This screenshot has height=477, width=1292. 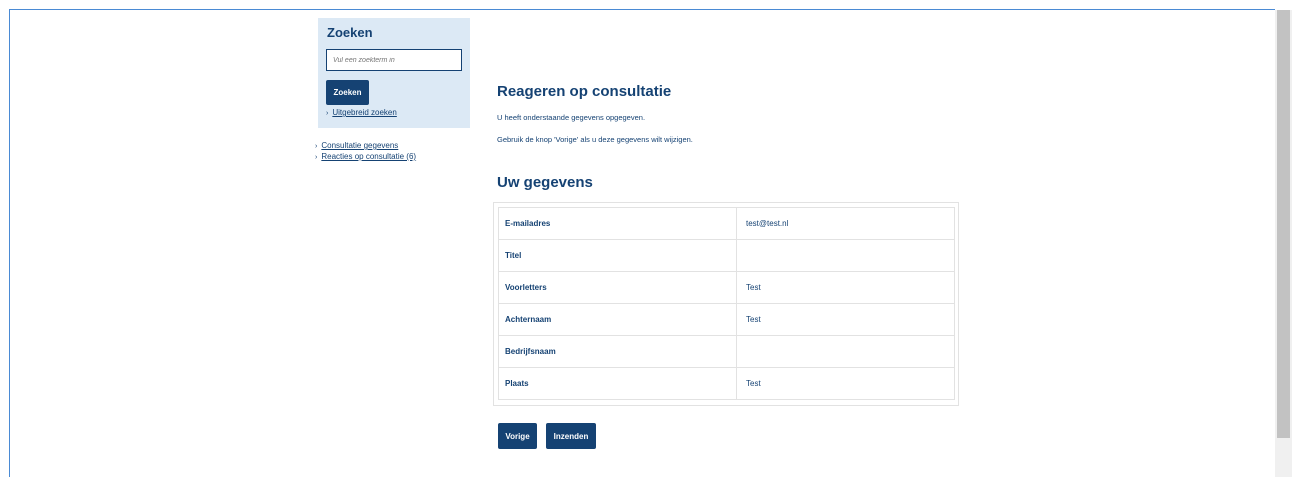 I want to click on intro-text: U heeft onderstaande gegevens opgegeven., so click(x=571, y=117).